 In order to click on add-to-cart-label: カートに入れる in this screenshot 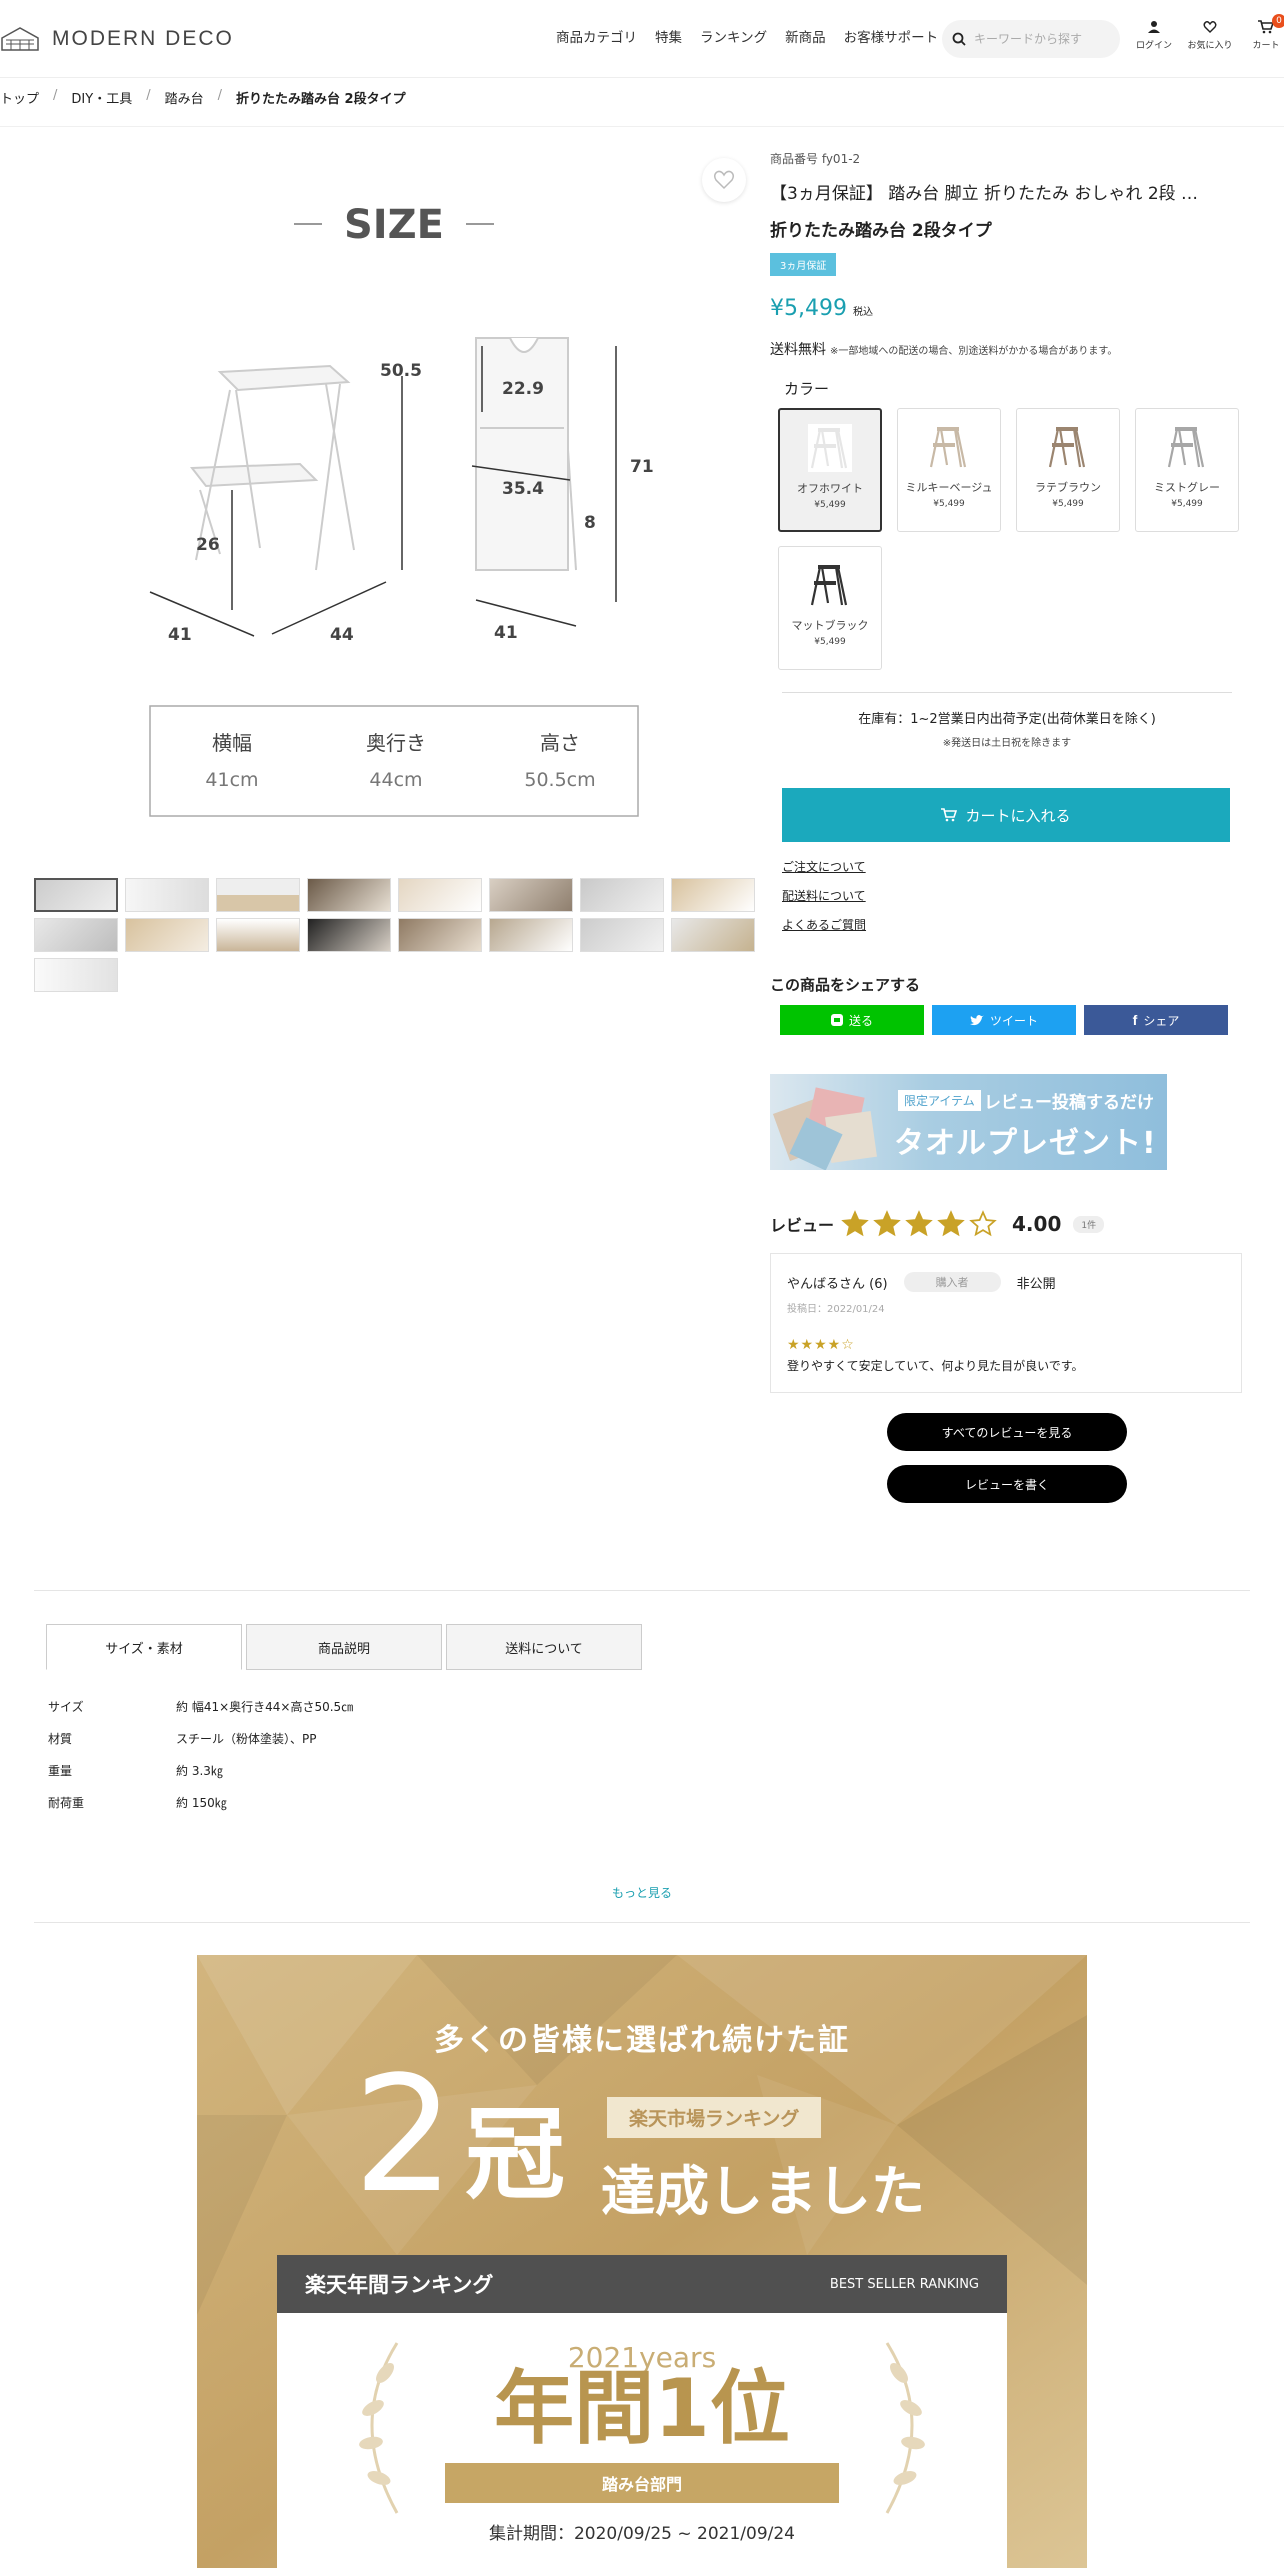, I will do `click(1018, 815)`.